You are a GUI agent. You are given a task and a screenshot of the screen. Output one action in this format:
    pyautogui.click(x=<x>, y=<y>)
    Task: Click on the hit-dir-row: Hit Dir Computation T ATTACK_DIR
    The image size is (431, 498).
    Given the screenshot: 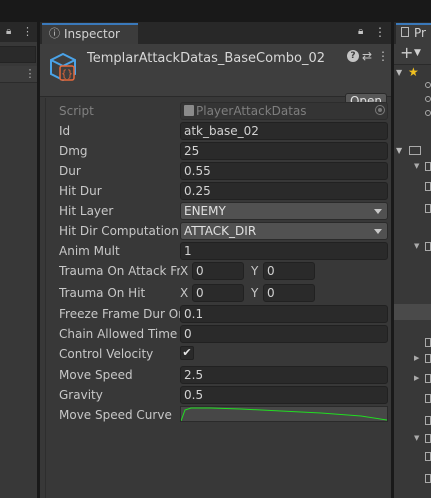 What is the action you would take?
    pyautogui.click(x=224, y=231)
    